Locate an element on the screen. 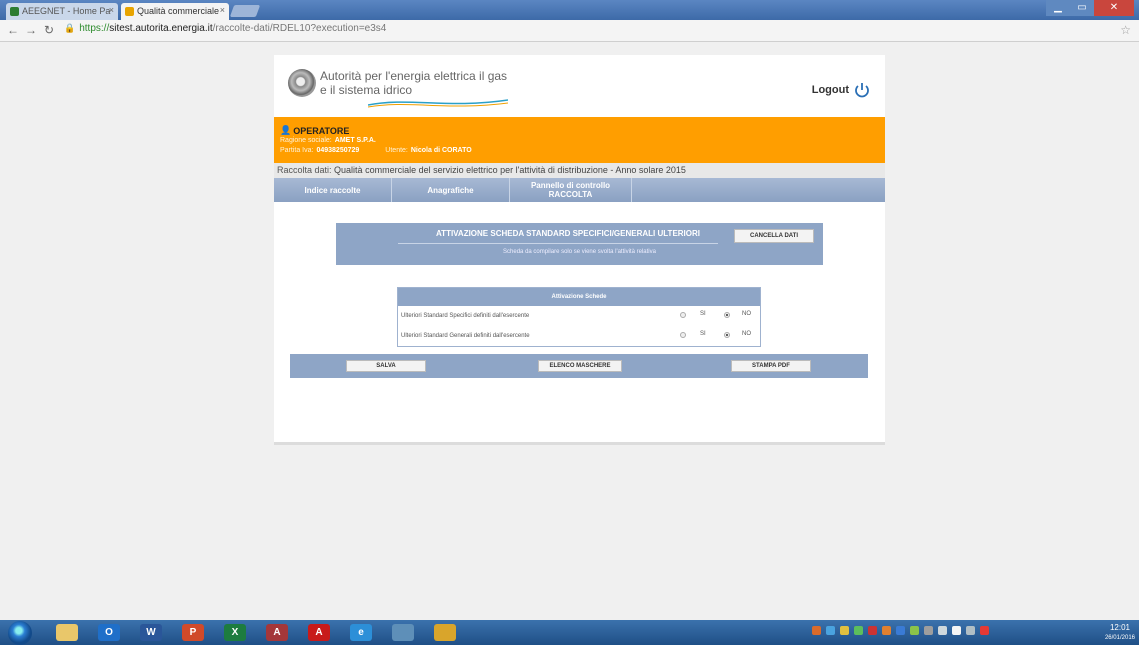 The image size is (1139, 645). menu-pannello-controllo: Pannello di controllo RACCOLTA is located at coordinates (571, 190).